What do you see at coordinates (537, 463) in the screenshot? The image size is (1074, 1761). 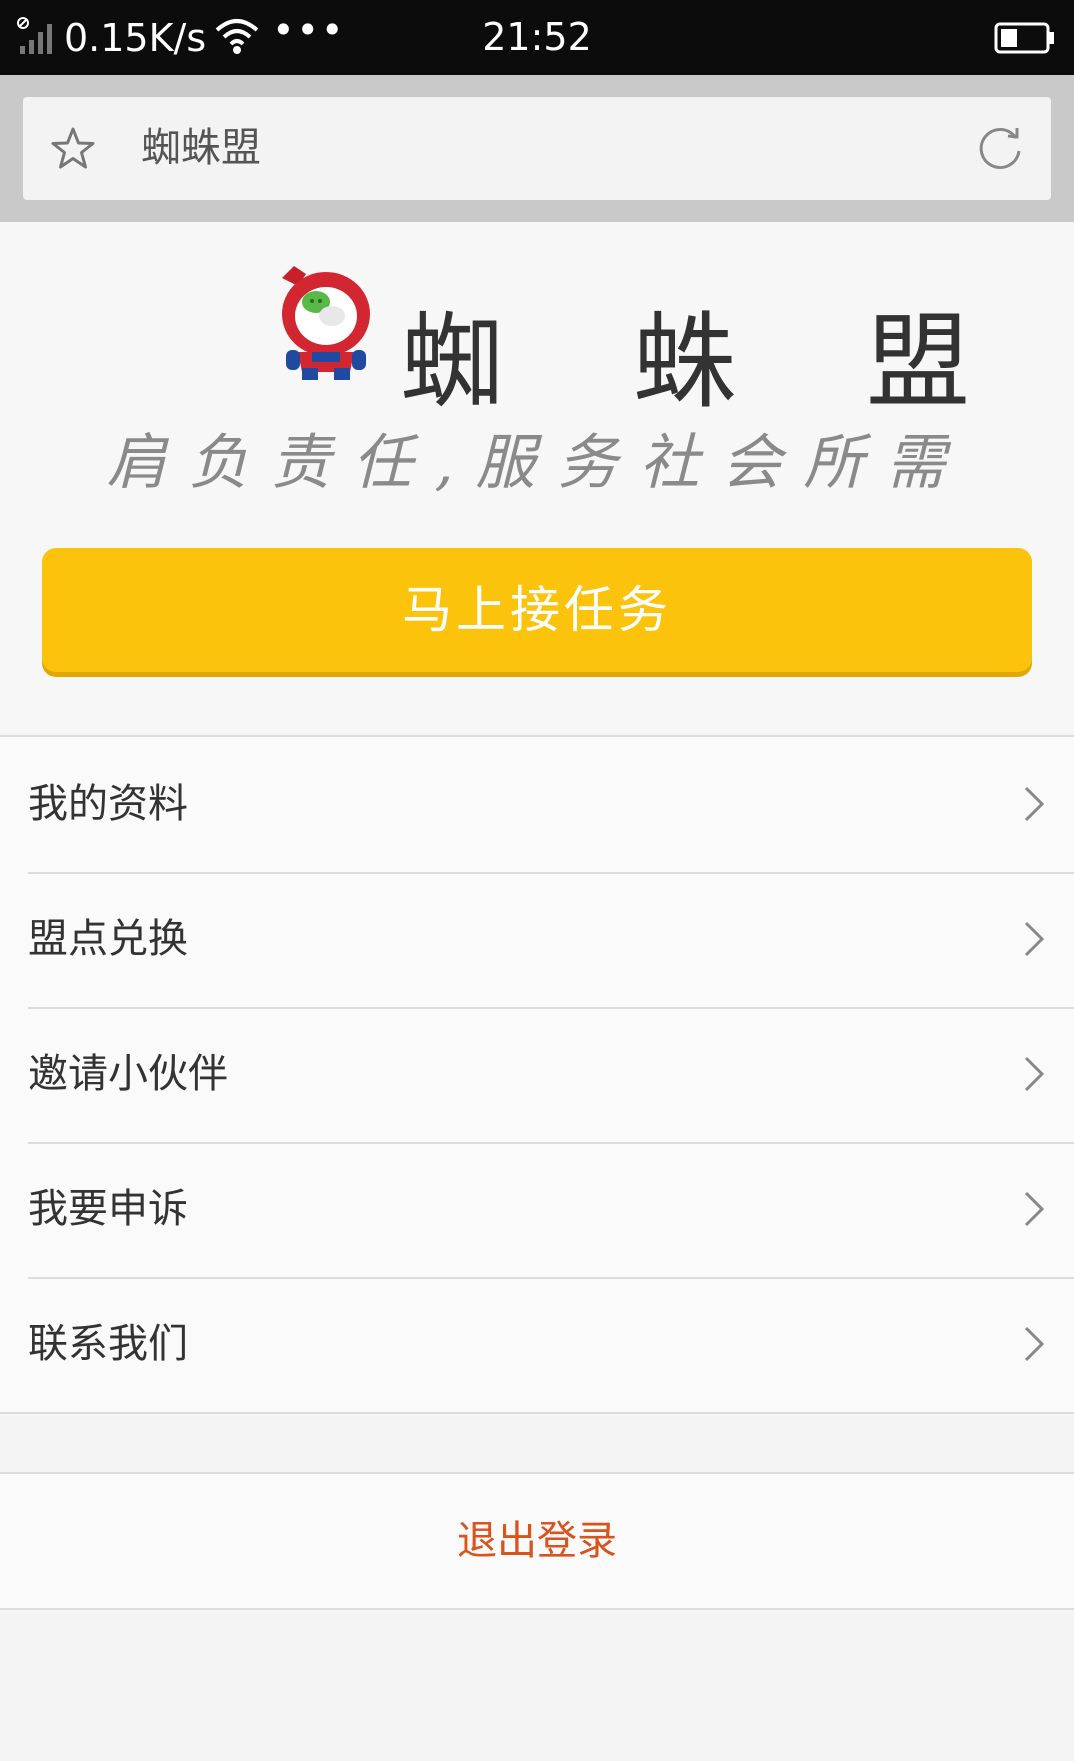 I see `slogan: 肩负责任,服务社会所需` at bounding box center [537, 463].